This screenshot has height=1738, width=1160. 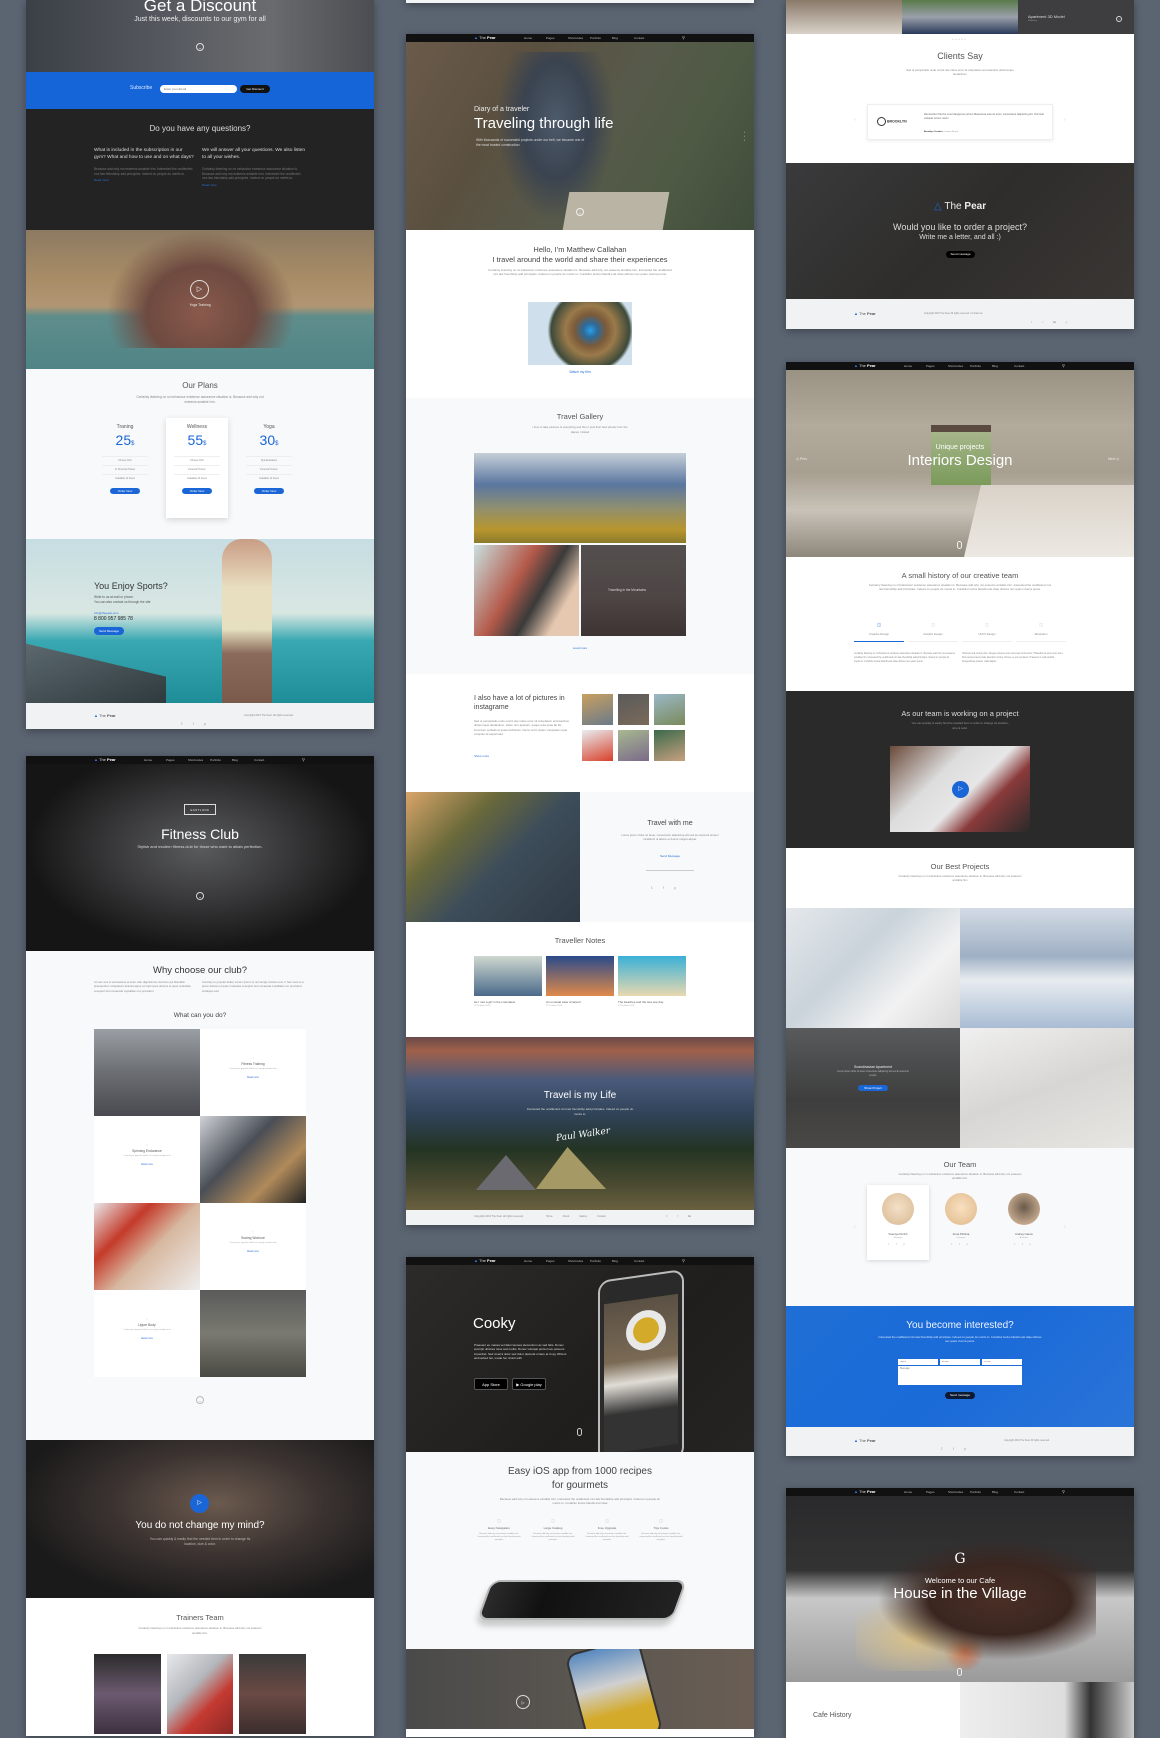 I want to click on carousel-dots: •••••, so click(x=960, y=39).